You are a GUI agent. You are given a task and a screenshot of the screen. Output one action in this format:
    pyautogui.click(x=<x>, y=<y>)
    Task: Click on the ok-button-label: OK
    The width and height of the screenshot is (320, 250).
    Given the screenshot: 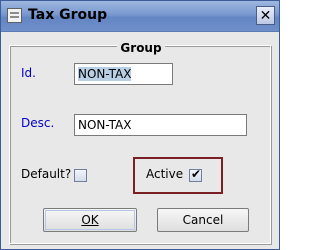 What is the action you would take?
    pyautogui.click(x=90, y=220)
    